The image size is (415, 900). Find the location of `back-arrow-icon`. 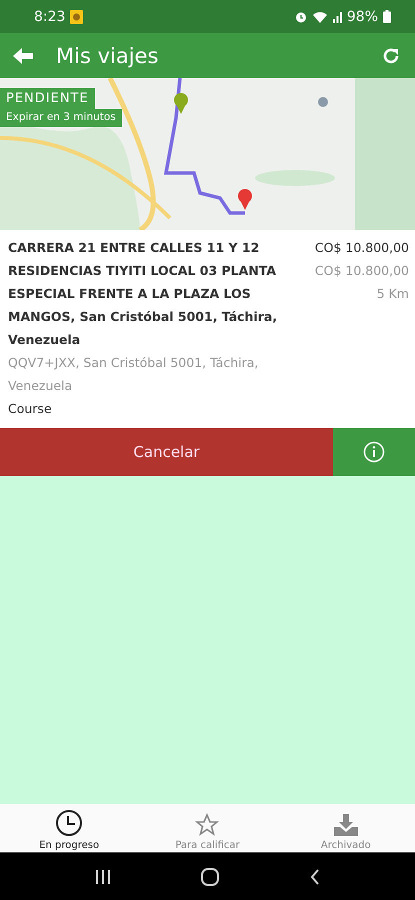

back-arrow-icon is located at coordinates (23, 55).